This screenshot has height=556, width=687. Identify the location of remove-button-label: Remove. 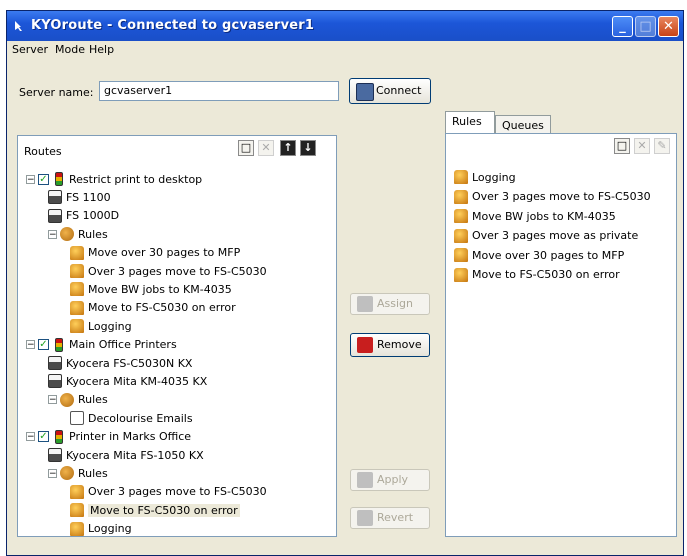
(399, 344).